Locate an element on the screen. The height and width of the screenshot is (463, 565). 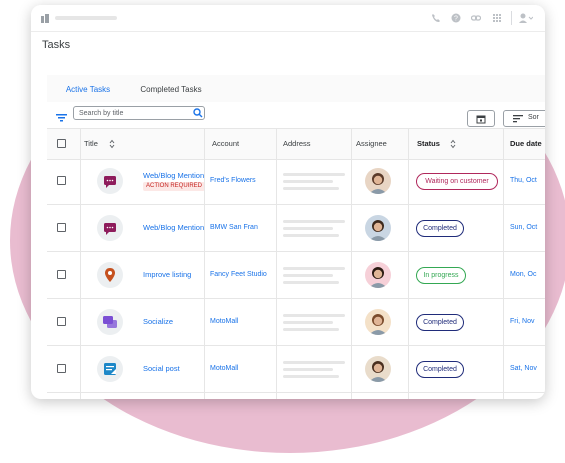
col-header-assignee: Assignee is located at coordinates (371, 143).